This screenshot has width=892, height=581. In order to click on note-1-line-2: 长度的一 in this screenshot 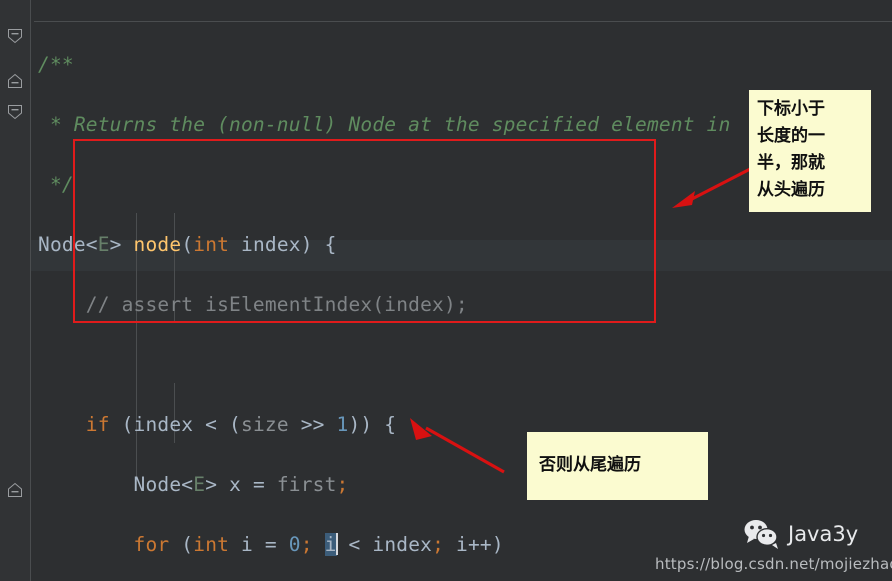, I will do `click(791, 136)`.